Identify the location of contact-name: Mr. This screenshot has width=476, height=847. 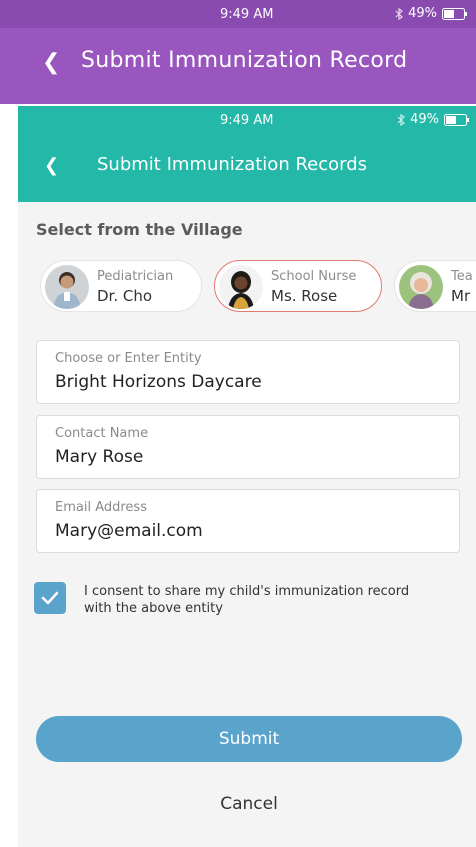
(461, 296).